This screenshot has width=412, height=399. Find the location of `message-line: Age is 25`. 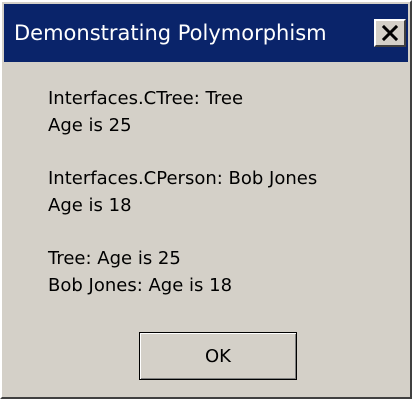

message-line: Age is 25 is located at coordinates (90, 125).